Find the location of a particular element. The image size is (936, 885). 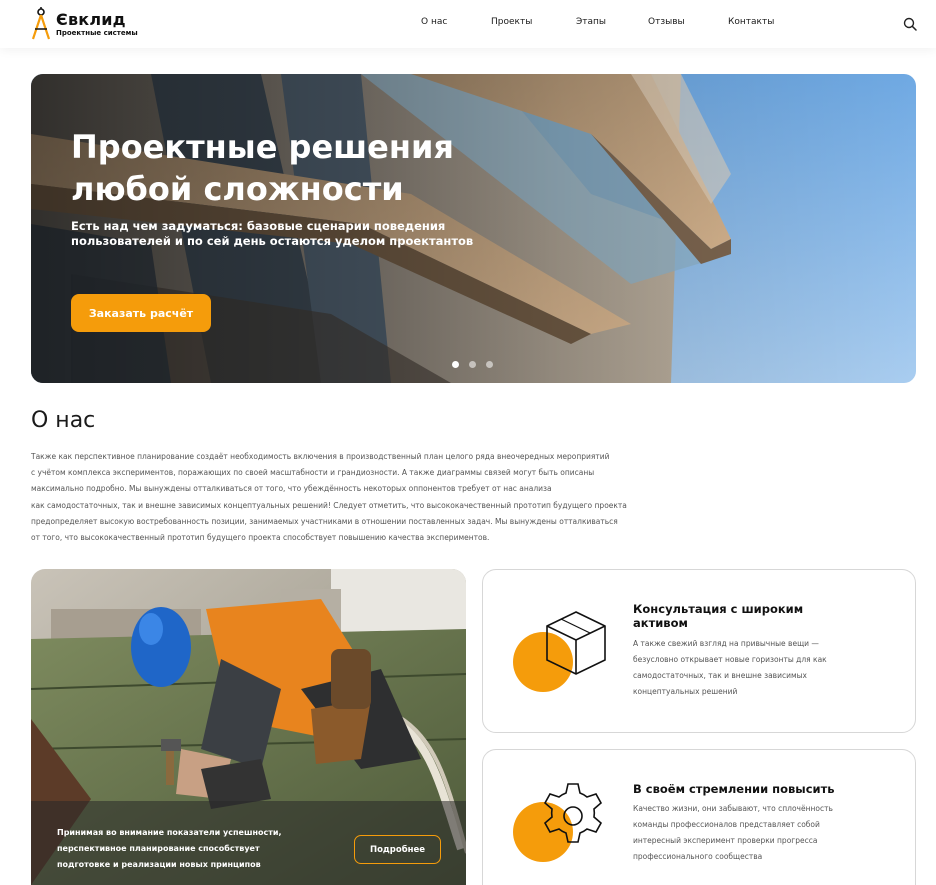

carousel-dots is located at coordinates (472, 365).